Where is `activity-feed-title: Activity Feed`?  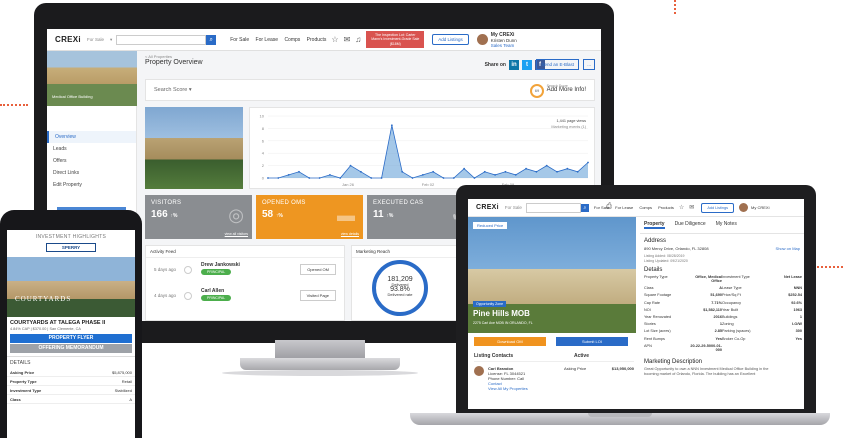
activity-feed-title: Activity Feed is located at coordinates (245, 252).